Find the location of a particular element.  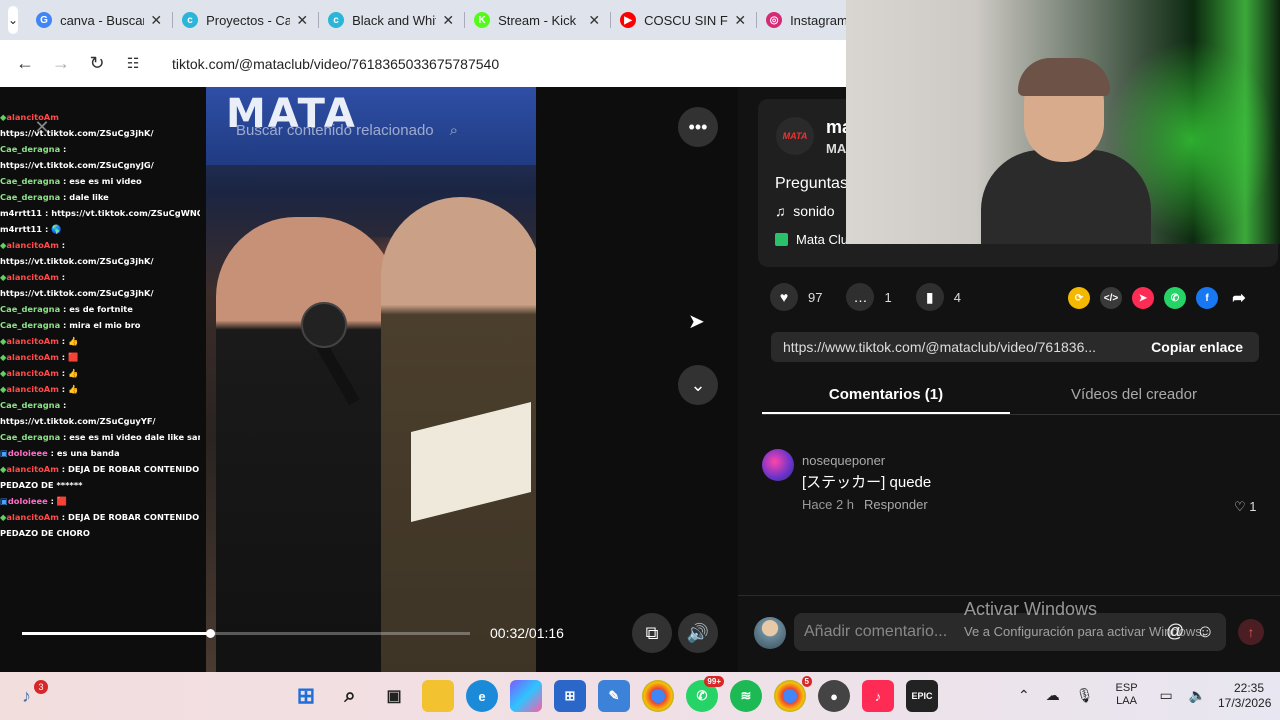

embed-icon: </> is located at coordinates (1111, 298).